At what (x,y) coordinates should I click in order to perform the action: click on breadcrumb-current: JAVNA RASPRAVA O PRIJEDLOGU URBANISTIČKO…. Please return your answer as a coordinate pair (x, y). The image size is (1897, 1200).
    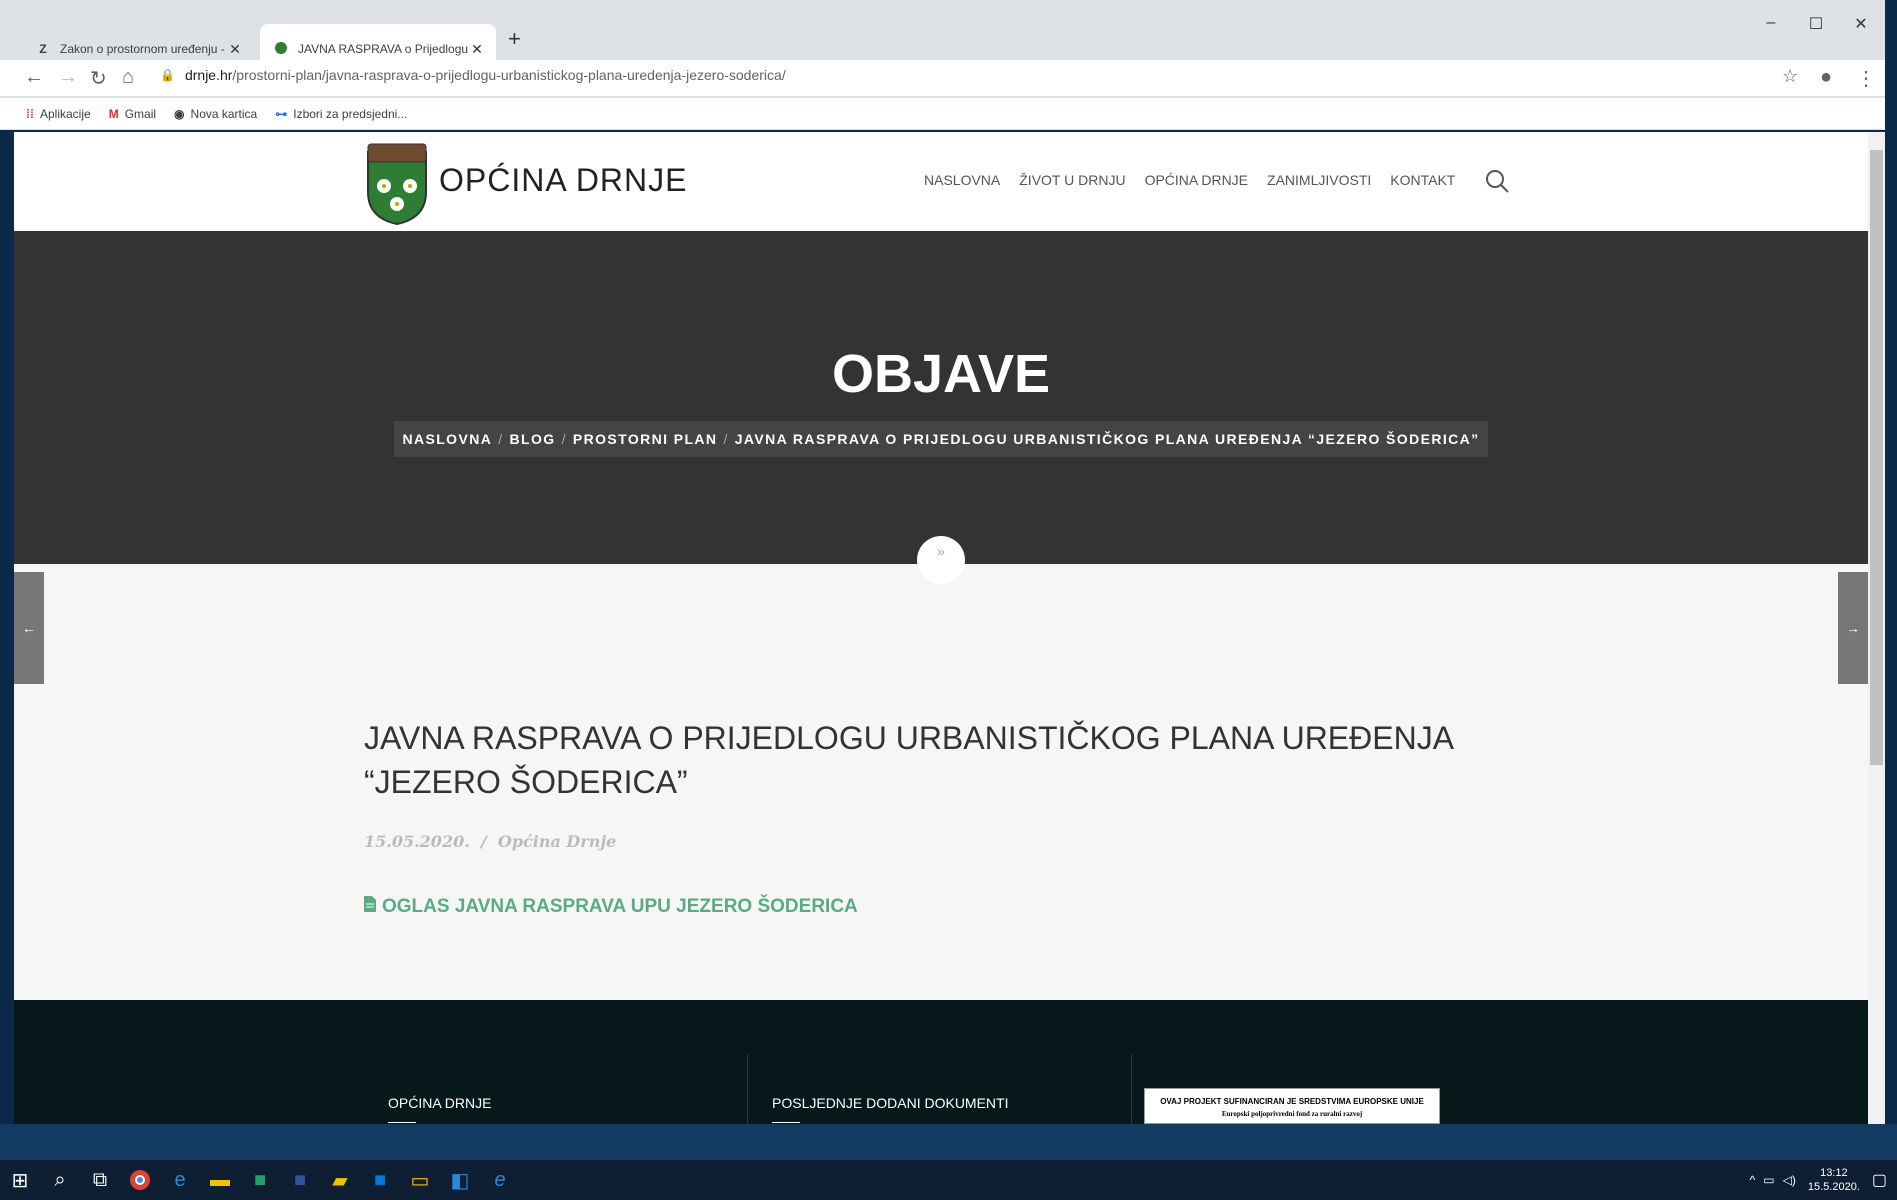
    Looking at the image, I should click on (1107, 439).